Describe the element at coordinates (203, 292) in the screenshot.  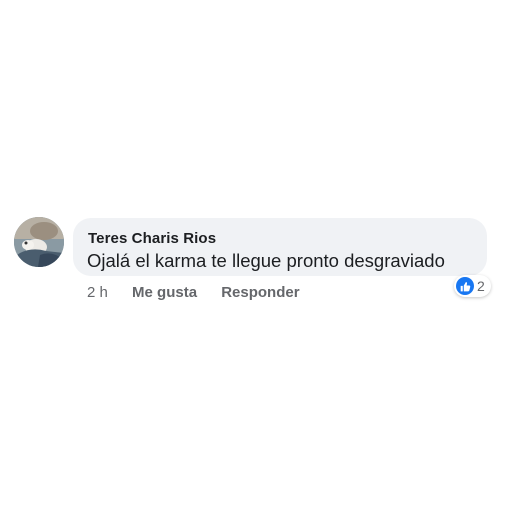
I see `comment-actions: 2 h Me gusta Responder` at that location.